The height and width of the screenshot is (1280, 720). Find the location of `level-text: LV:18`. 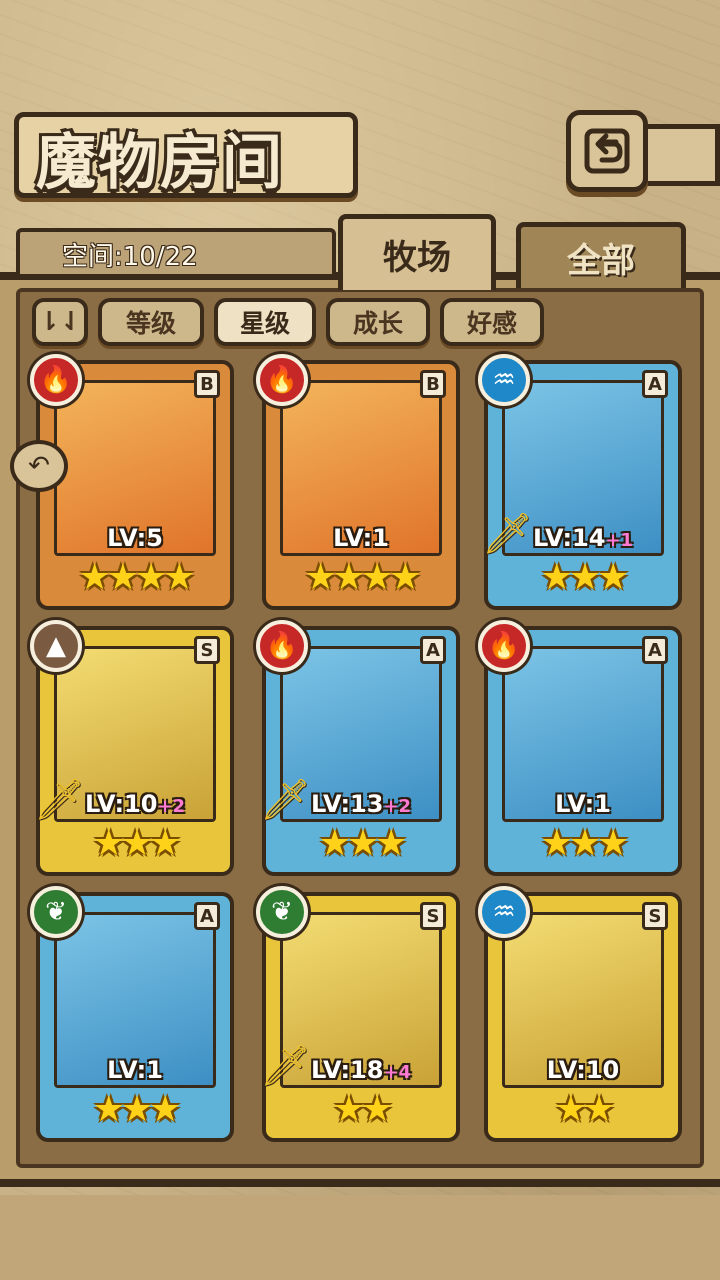

level-text: LV:18 is located at coordinates (347, 1070).